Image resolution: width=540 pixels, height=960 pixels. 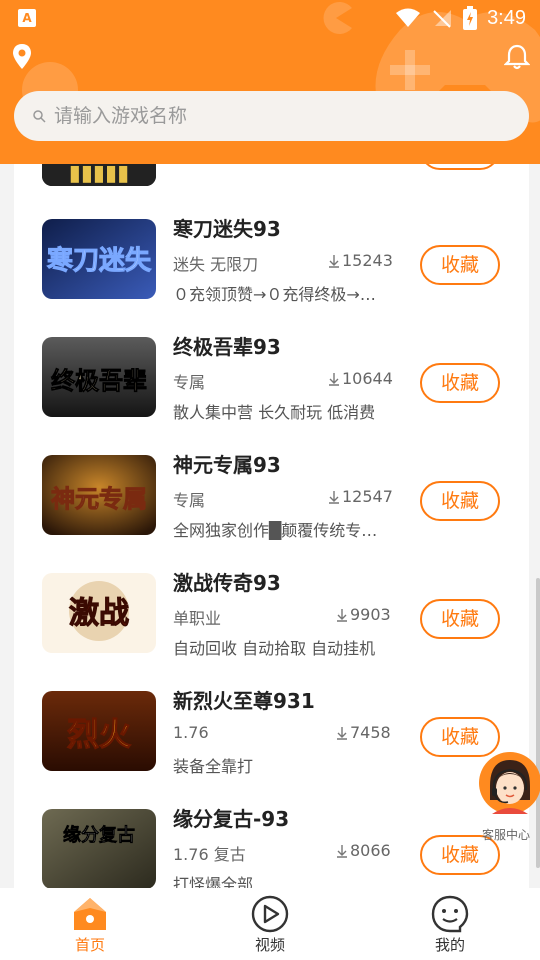 I want to click on list-item: 烈火 新烈火至尊931 1.76 7458 装备全靠打 收藏, so click(x=271, y=749).